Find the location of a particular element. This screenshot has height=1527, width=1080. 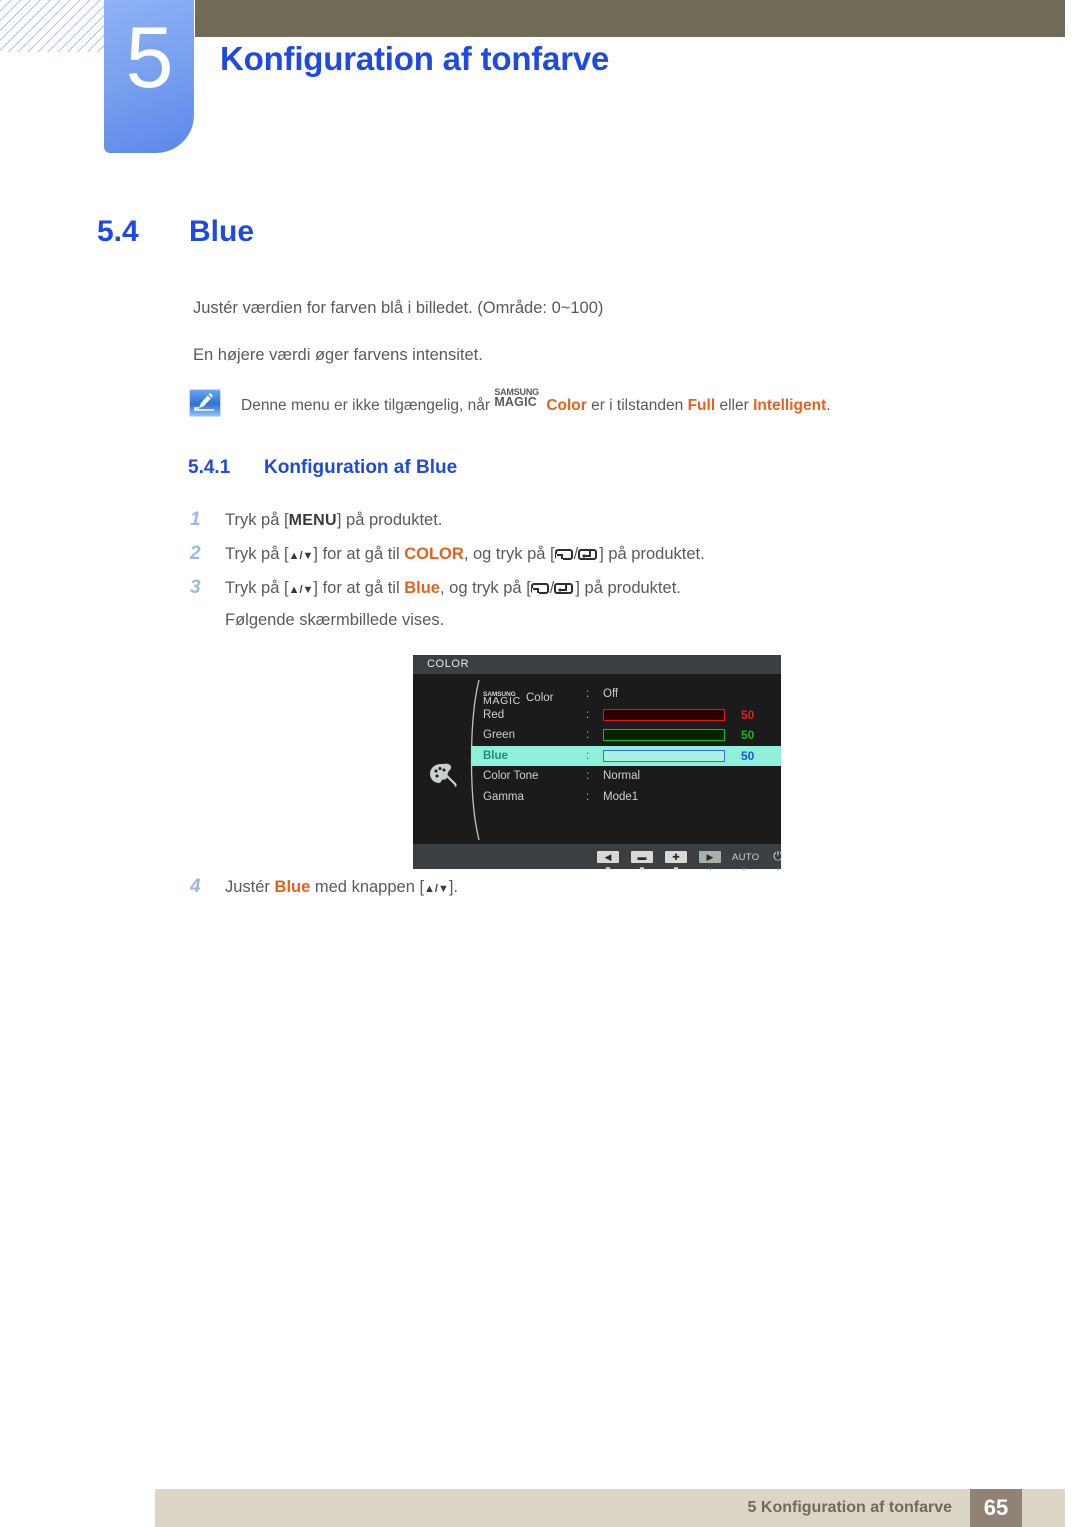

osd-power-button: ⏻ ▾ is located at coordinates (778, 860).